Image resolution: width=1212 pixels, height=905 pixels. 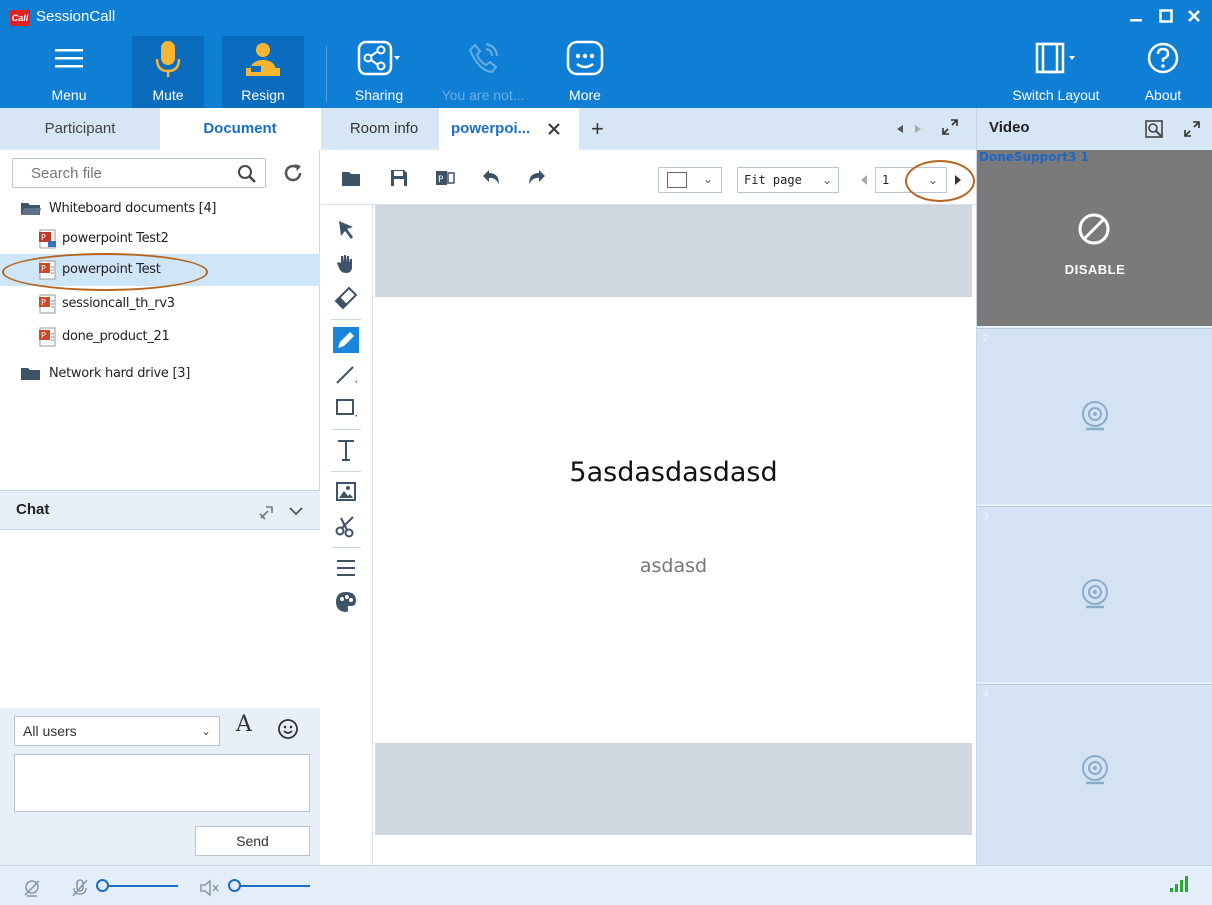 I want to click on tree-file-item: P sessioncall_th_rv3, so click(x=160, y=304).